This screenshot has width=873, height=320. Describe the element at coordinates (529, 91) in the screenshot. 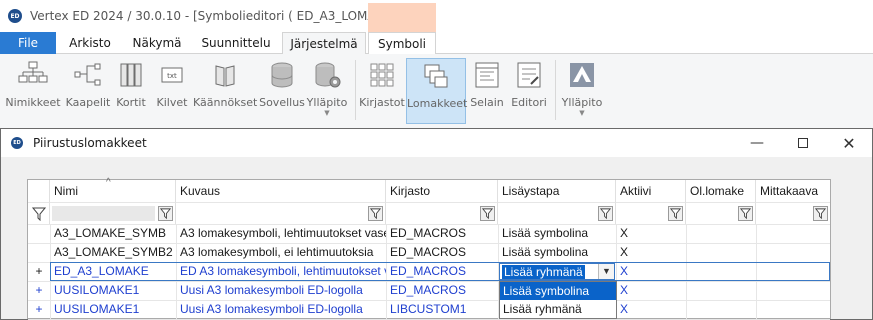

I see `editori-button: Editori` at that location.